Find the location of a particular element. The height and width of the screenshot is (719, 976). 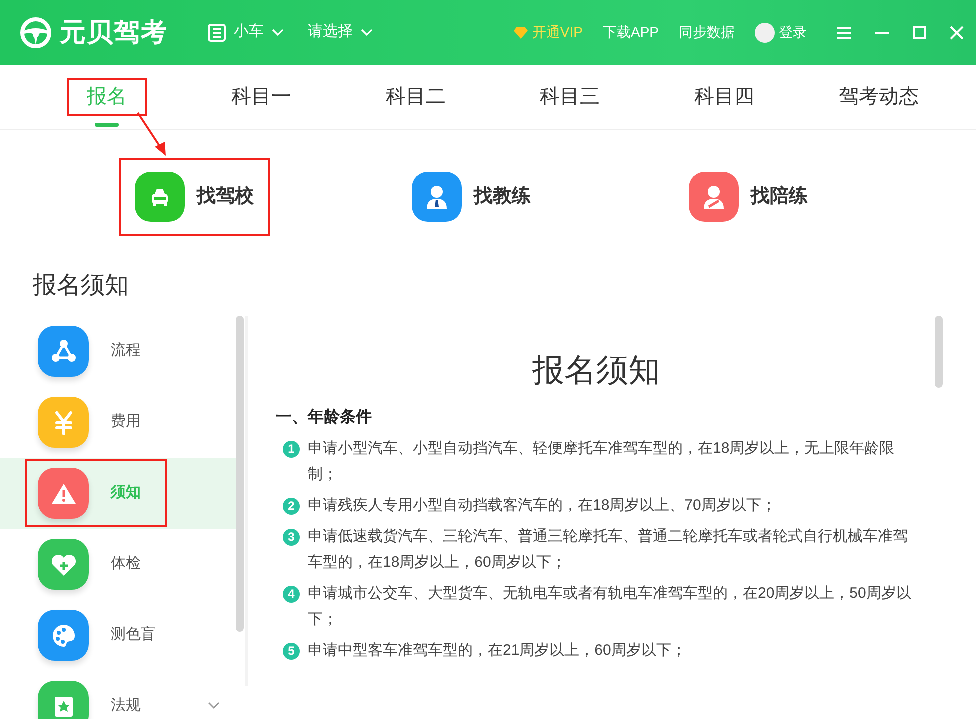

list-item-text: 申请中型客车准驾车型的，在21周岁以上，60周岁以下； is located at coordinates (497, 651).